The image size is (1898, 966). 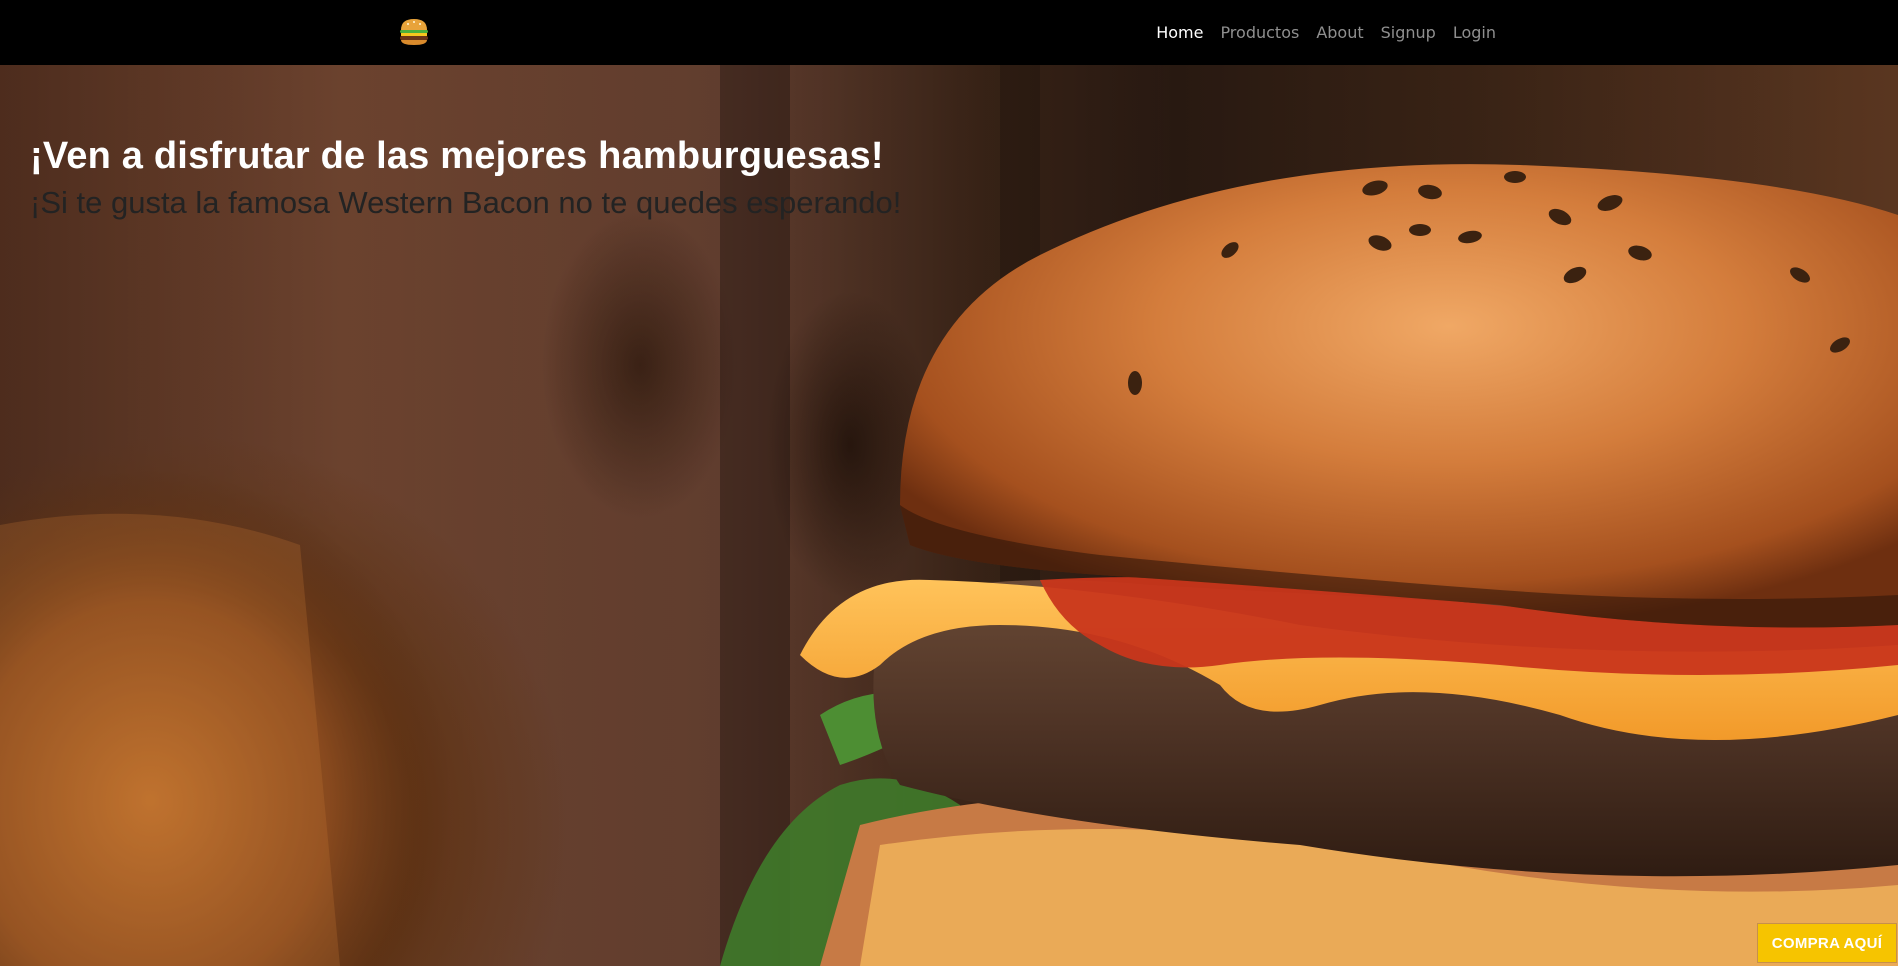 I want to click on brand-logo, so click(x=414, y=32).